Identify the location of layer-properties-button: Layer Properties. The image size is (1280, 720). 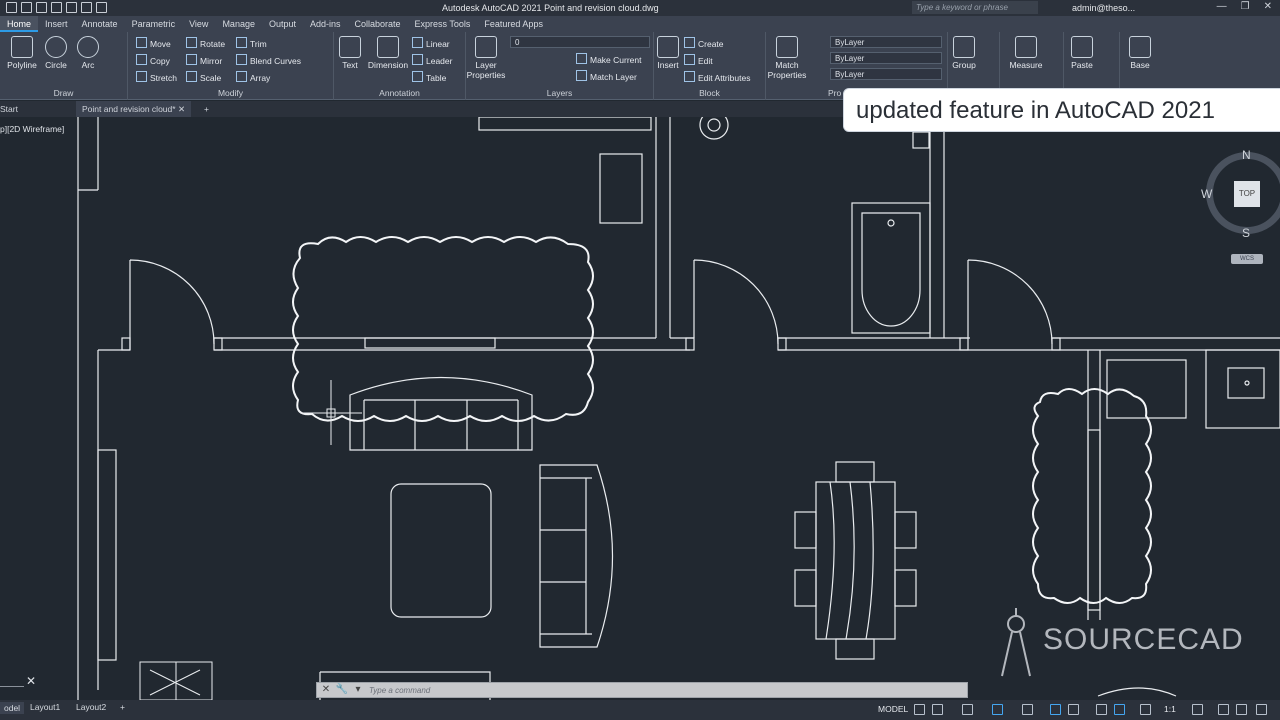
(486, 56).